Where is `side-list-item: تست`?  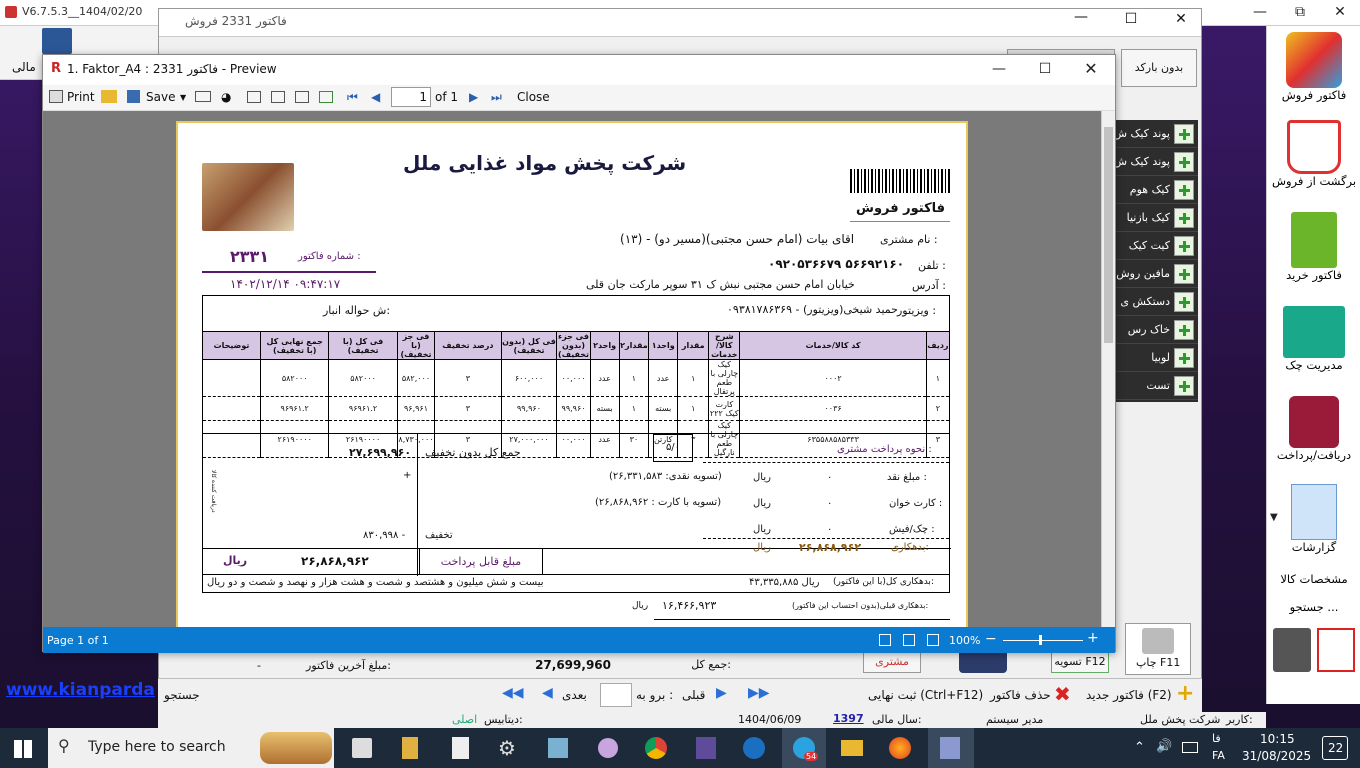 side-list-item: تست is located at coordinates (1157, 386).